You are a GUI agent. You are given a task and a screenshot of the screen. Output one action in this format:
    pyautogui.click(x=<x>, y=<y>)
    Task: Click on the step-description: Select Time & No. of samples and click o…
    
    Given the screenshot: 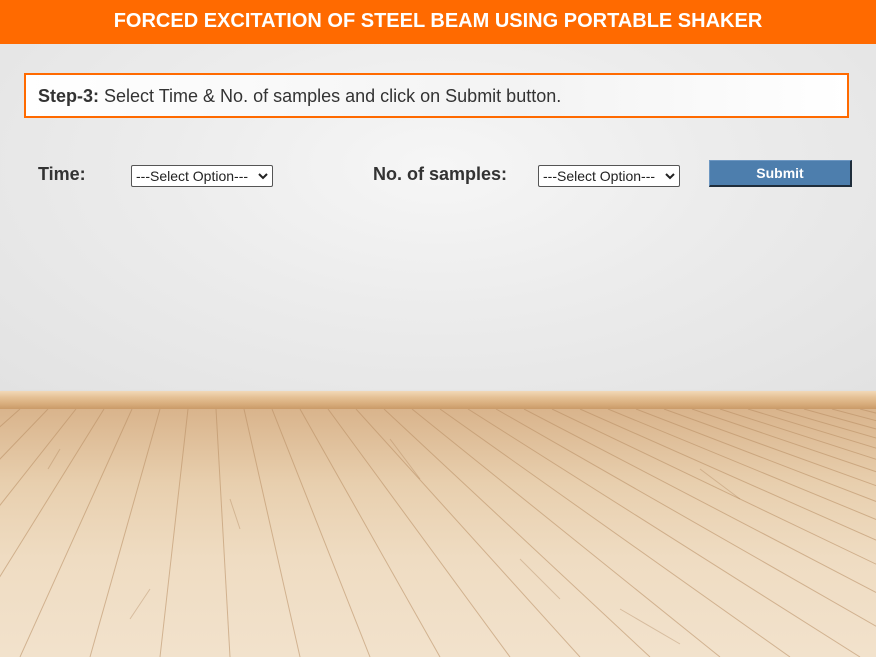 What is the action you would take?
    pyautogui.click(x=330, y=96)
    